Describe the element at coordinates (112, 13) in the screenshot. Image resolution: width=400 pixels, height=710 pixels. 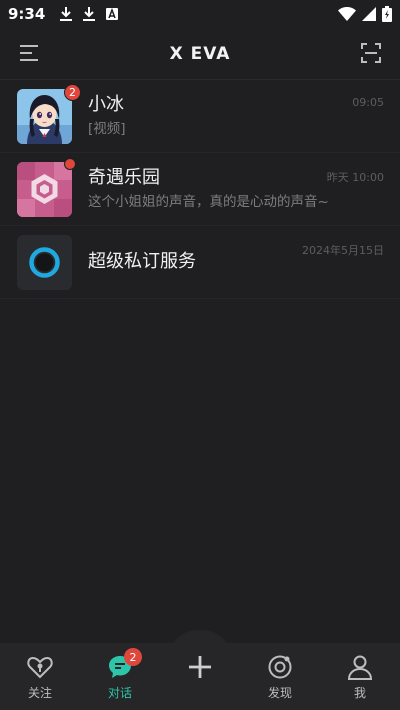
I see `text-a-icon` at that location.